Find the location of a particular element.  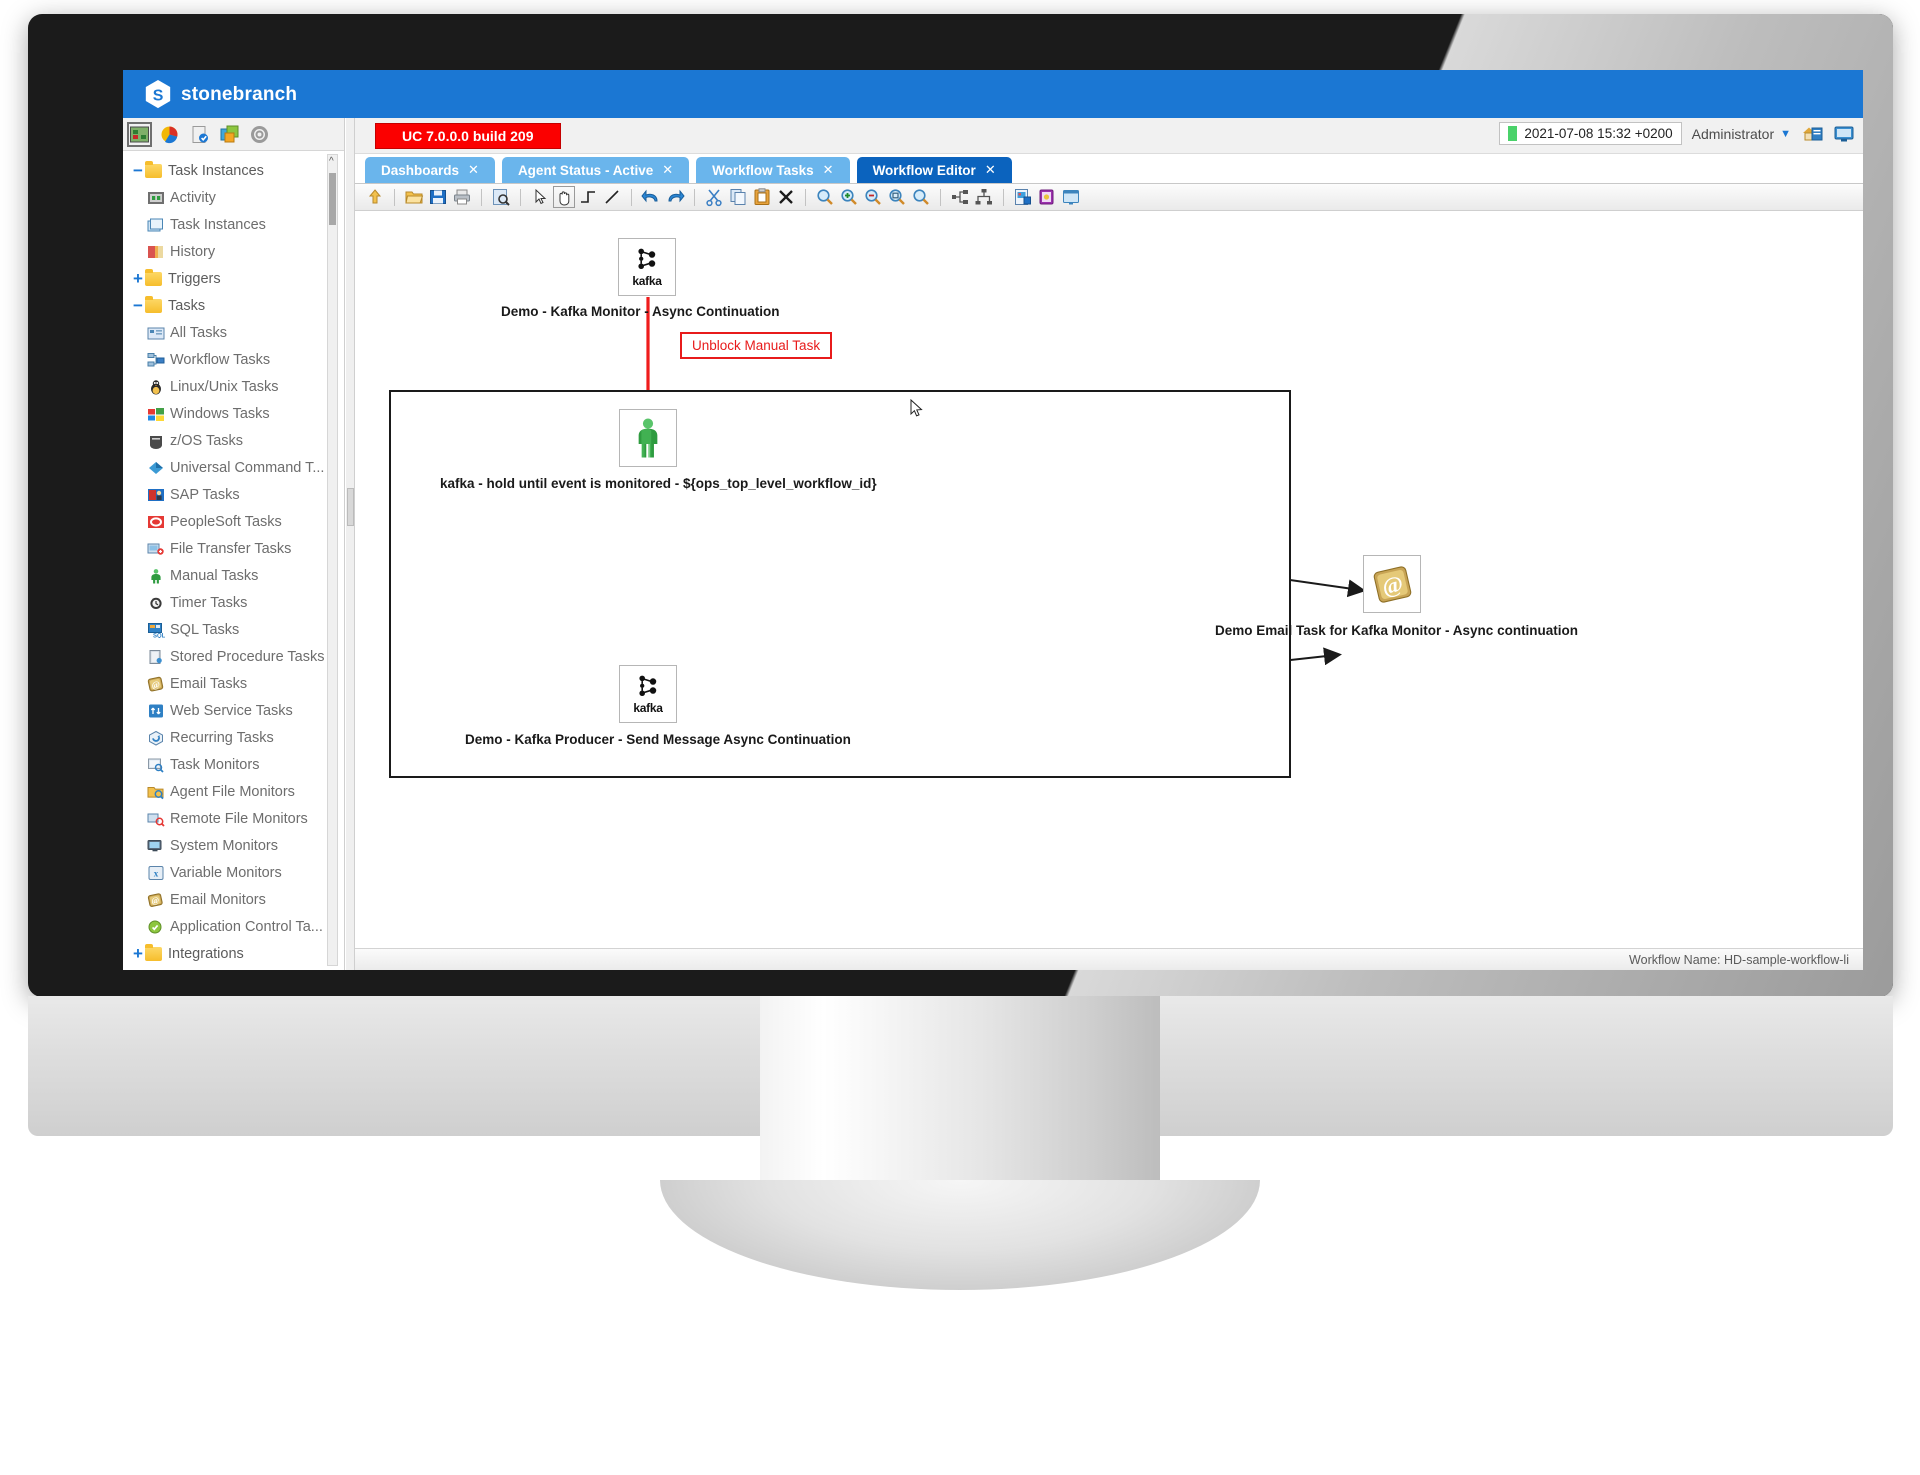

sidebar-item-linux-unix-tasks: Linux/Unix Tasks is located at coordinates (225, 386).